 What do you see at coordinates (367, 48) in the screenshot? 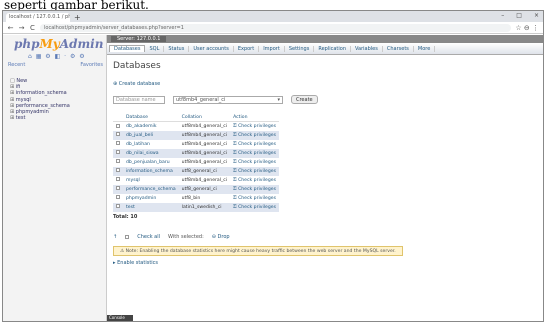
I see `tab-variables: Variables` at bounding box center [367, 48].